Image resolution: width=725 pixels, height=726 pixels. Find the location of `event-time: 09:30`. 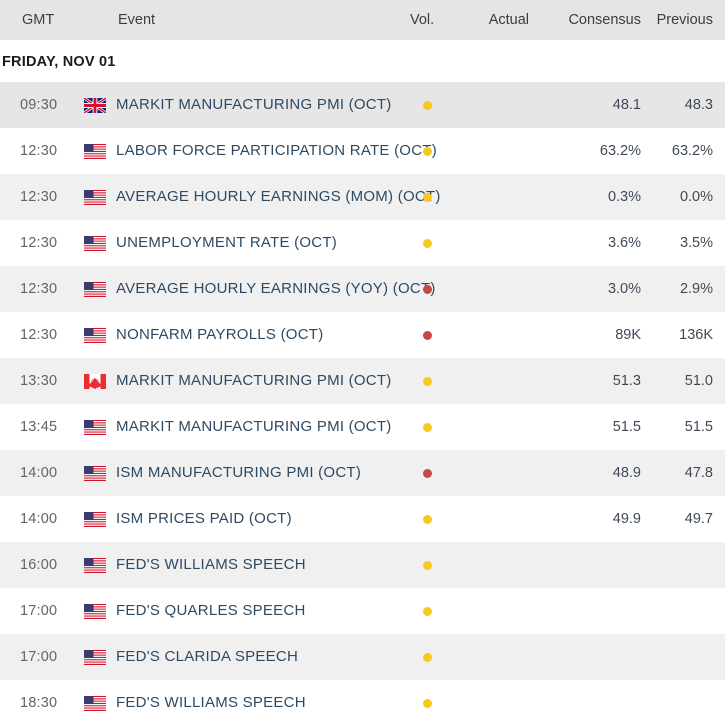

event-time: 09:30 is located at coordinates (39, 105).